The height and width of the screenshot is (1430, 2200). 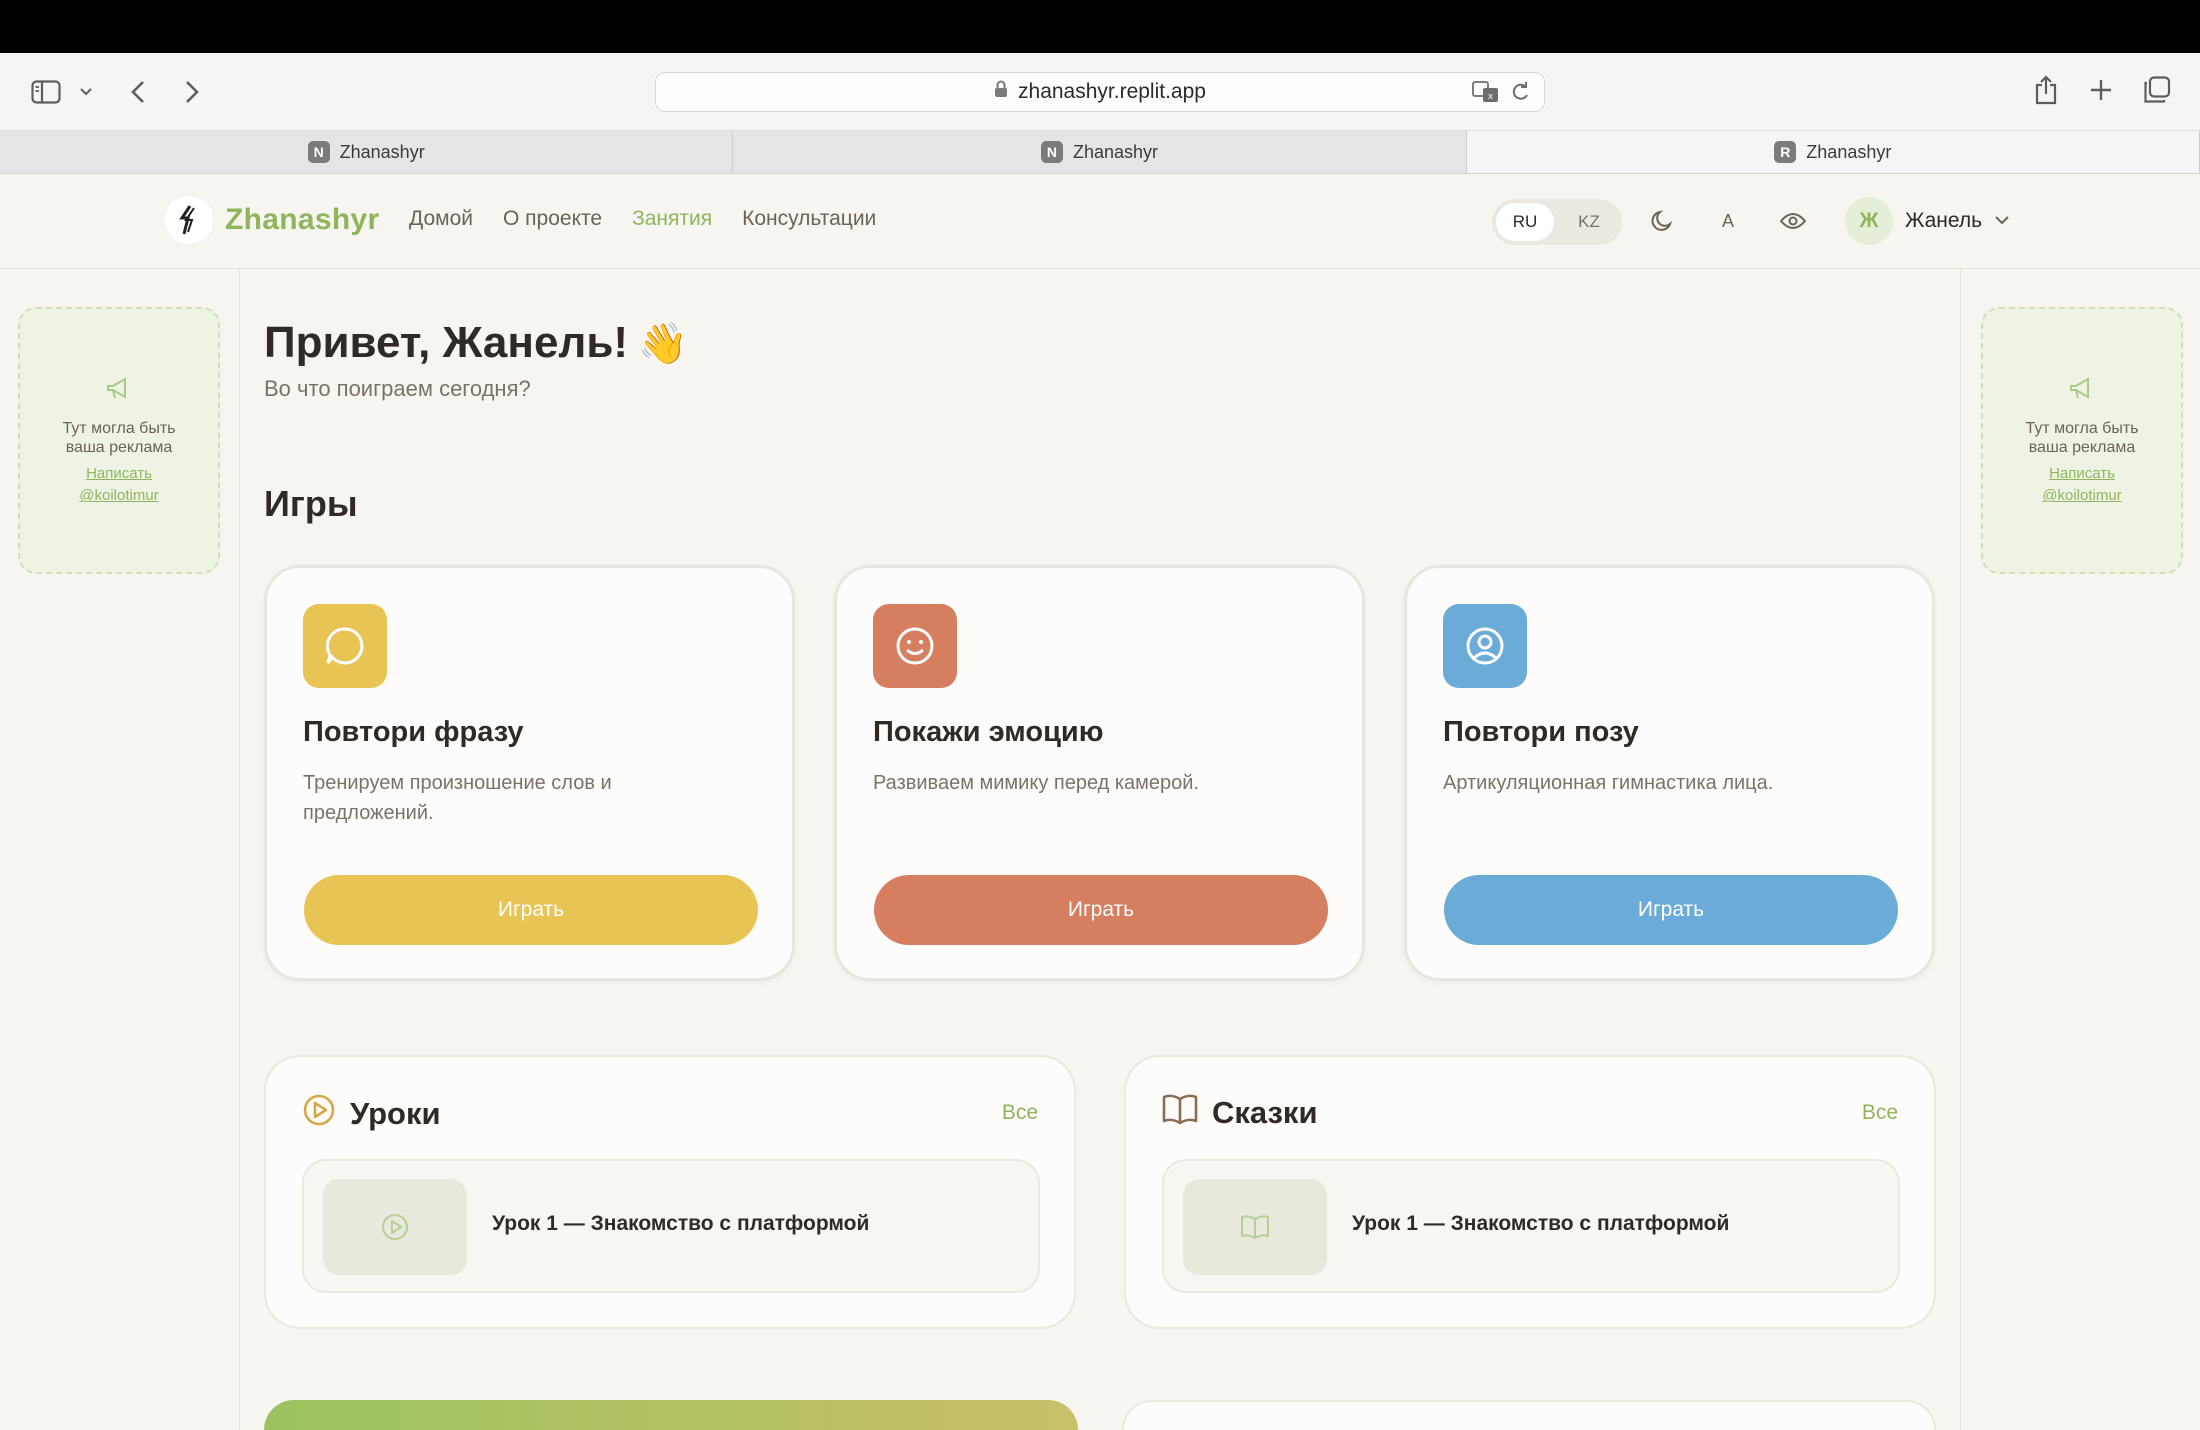 What do you see at coordinates (1520, 95) in the screenshot?
I see `reload-icon` at bounding box center [1520, 95].